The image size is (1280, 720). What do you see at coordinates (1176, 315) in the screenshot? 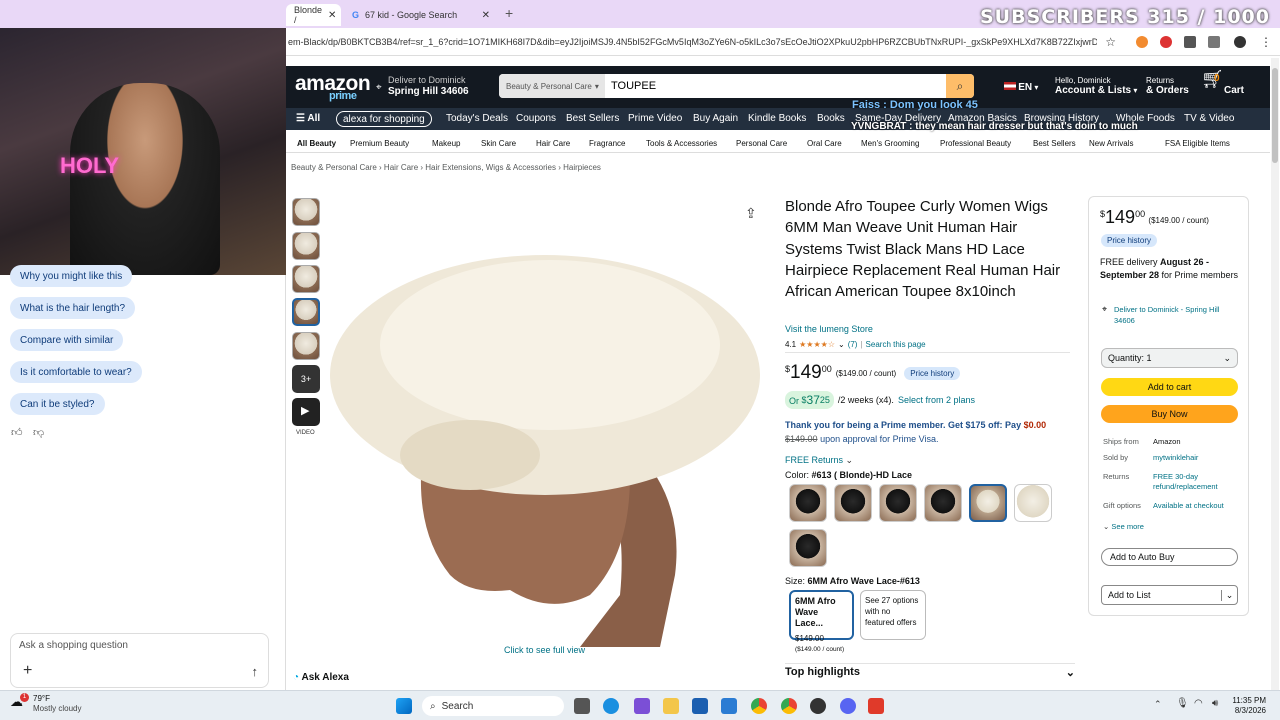
I see `deliver-to-link: Deliver to Dominick - Spring Hill 34606` at bounding box center [1176, 315].